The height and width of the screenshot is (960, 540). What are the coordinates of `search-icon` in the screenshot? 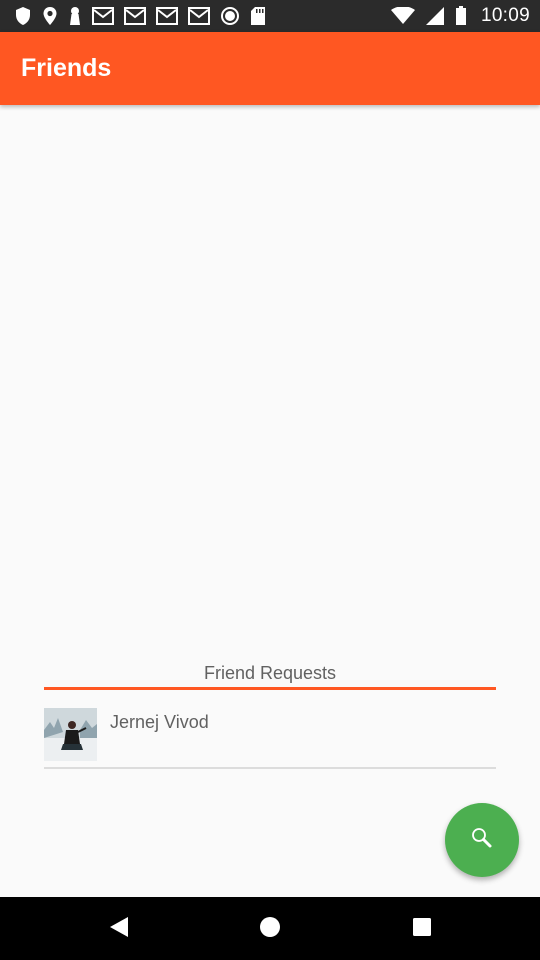 It's located at (482, 840).